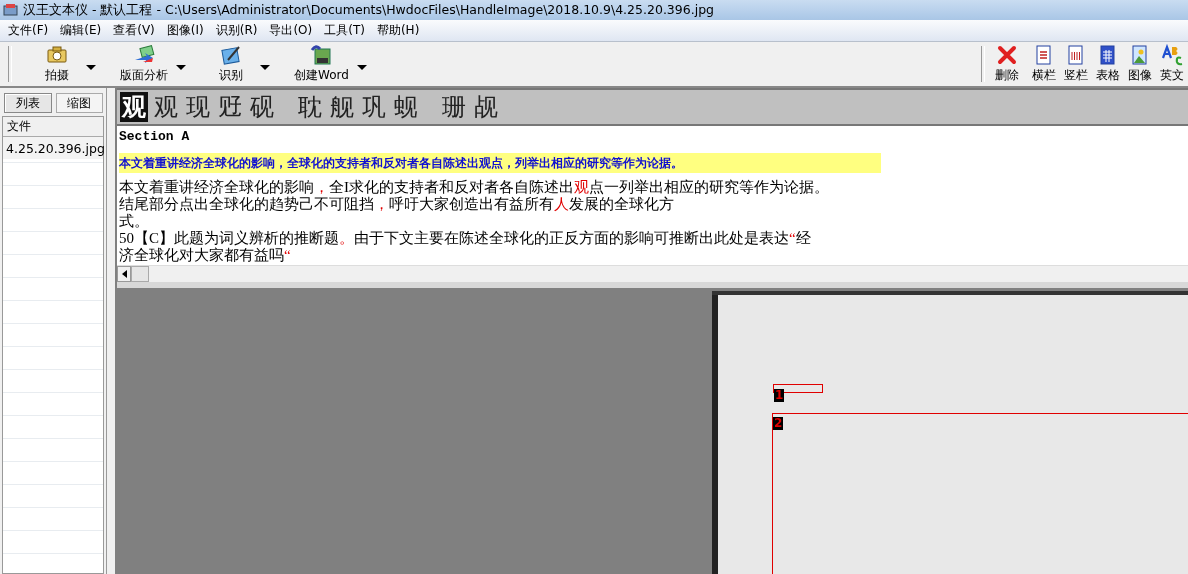 The height and width of the screenshot is (574, 1188). Describe the element at coordinates (1044, 64) in the screenshot. I see `toolbar-button: 横栏` at that location.